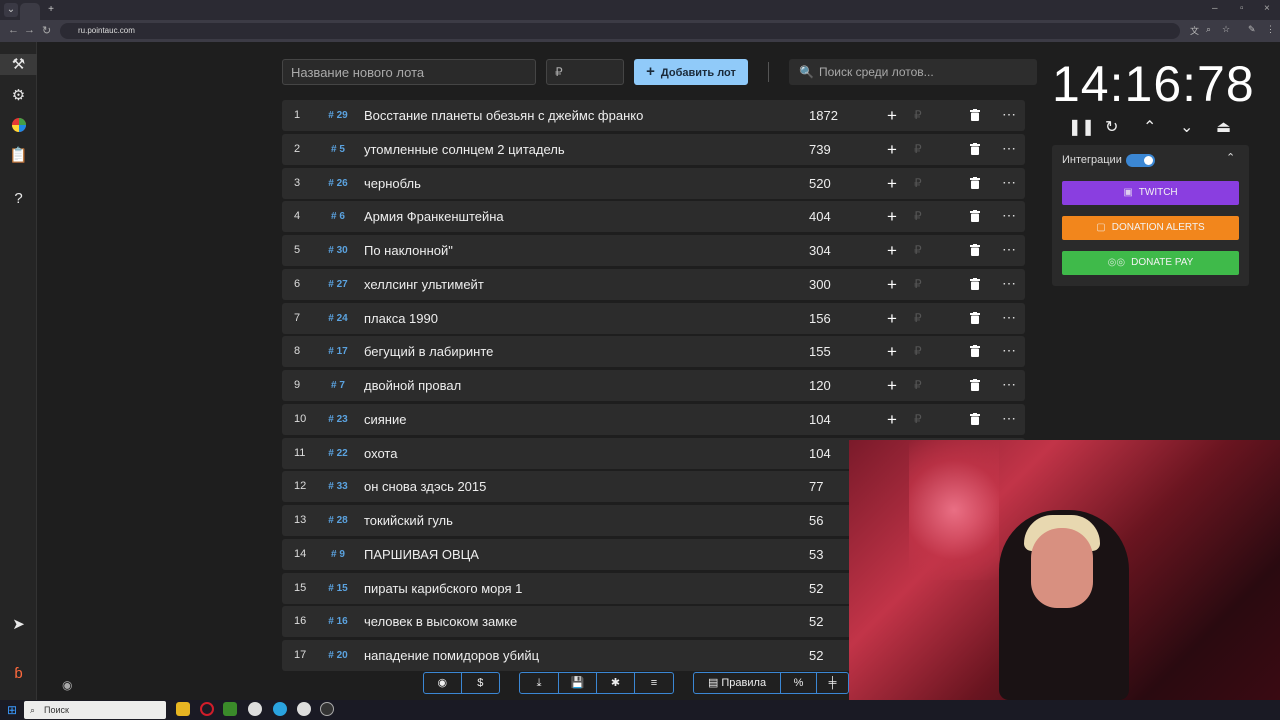 The height and width of the screenshot is (720, 1280). I want to click on new-lot-name-input: Название нового лота, so click(409, 72).